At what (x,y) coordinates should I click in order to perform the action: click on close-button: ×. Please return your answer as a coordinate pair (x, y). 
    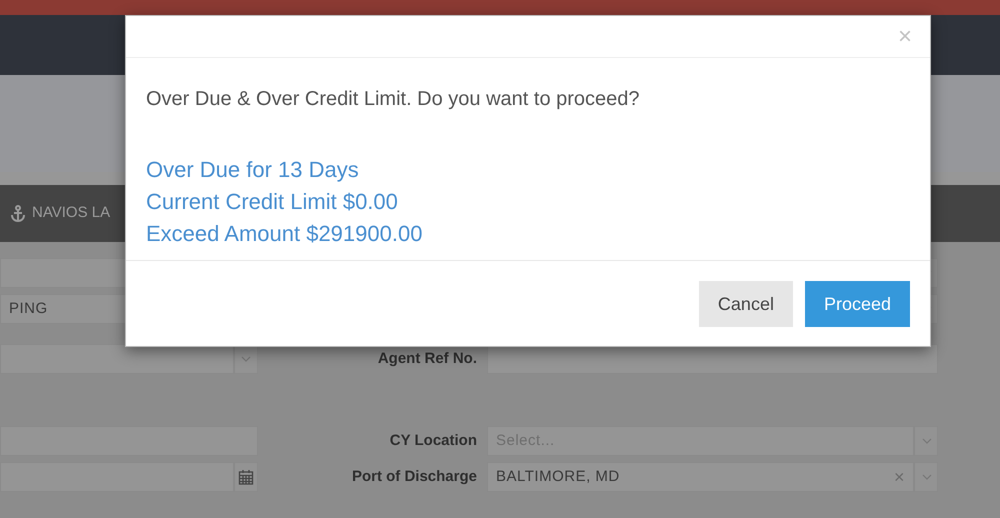
    Looking at the image, I should click on (905, 36).